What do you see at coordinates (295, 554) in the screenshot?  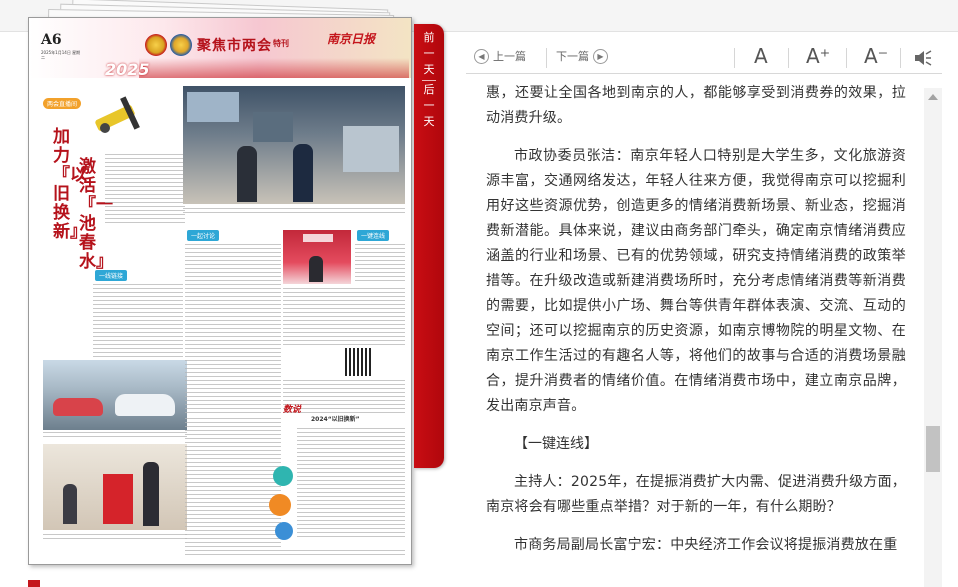 I see `footer-text` at bounding box center [295, 554].